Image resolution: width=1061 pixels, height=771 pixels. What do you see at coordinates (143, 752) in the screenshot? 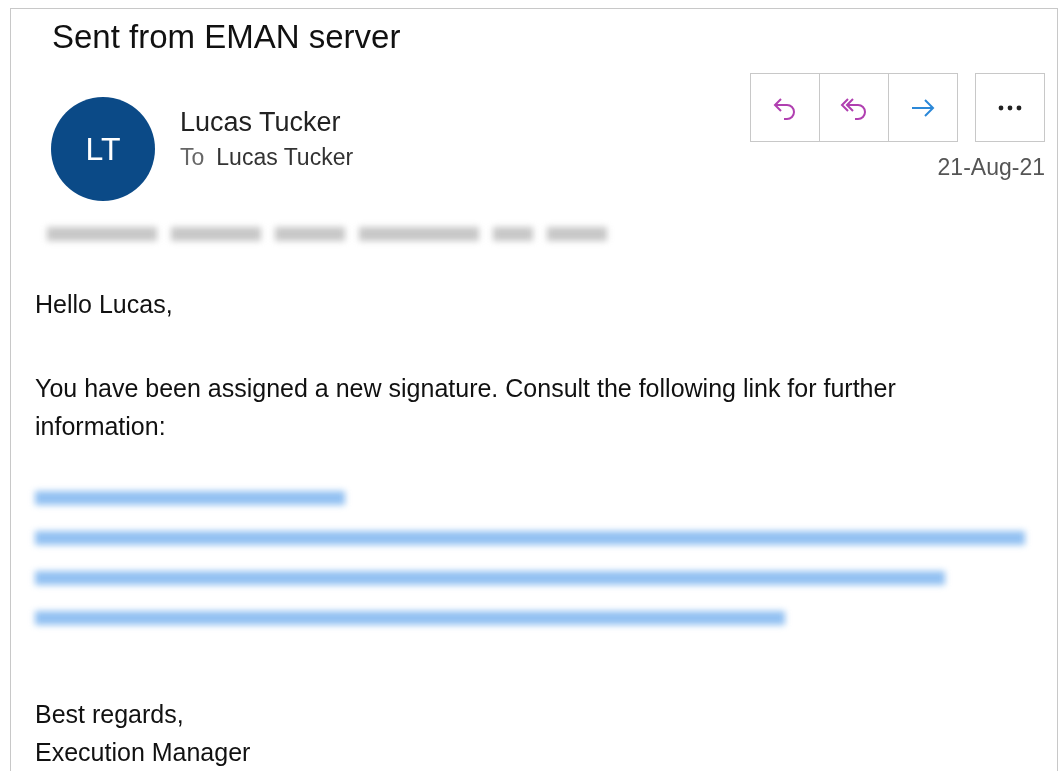
I see `signature-text: Execution Manager` at bounding box center [143, 752].